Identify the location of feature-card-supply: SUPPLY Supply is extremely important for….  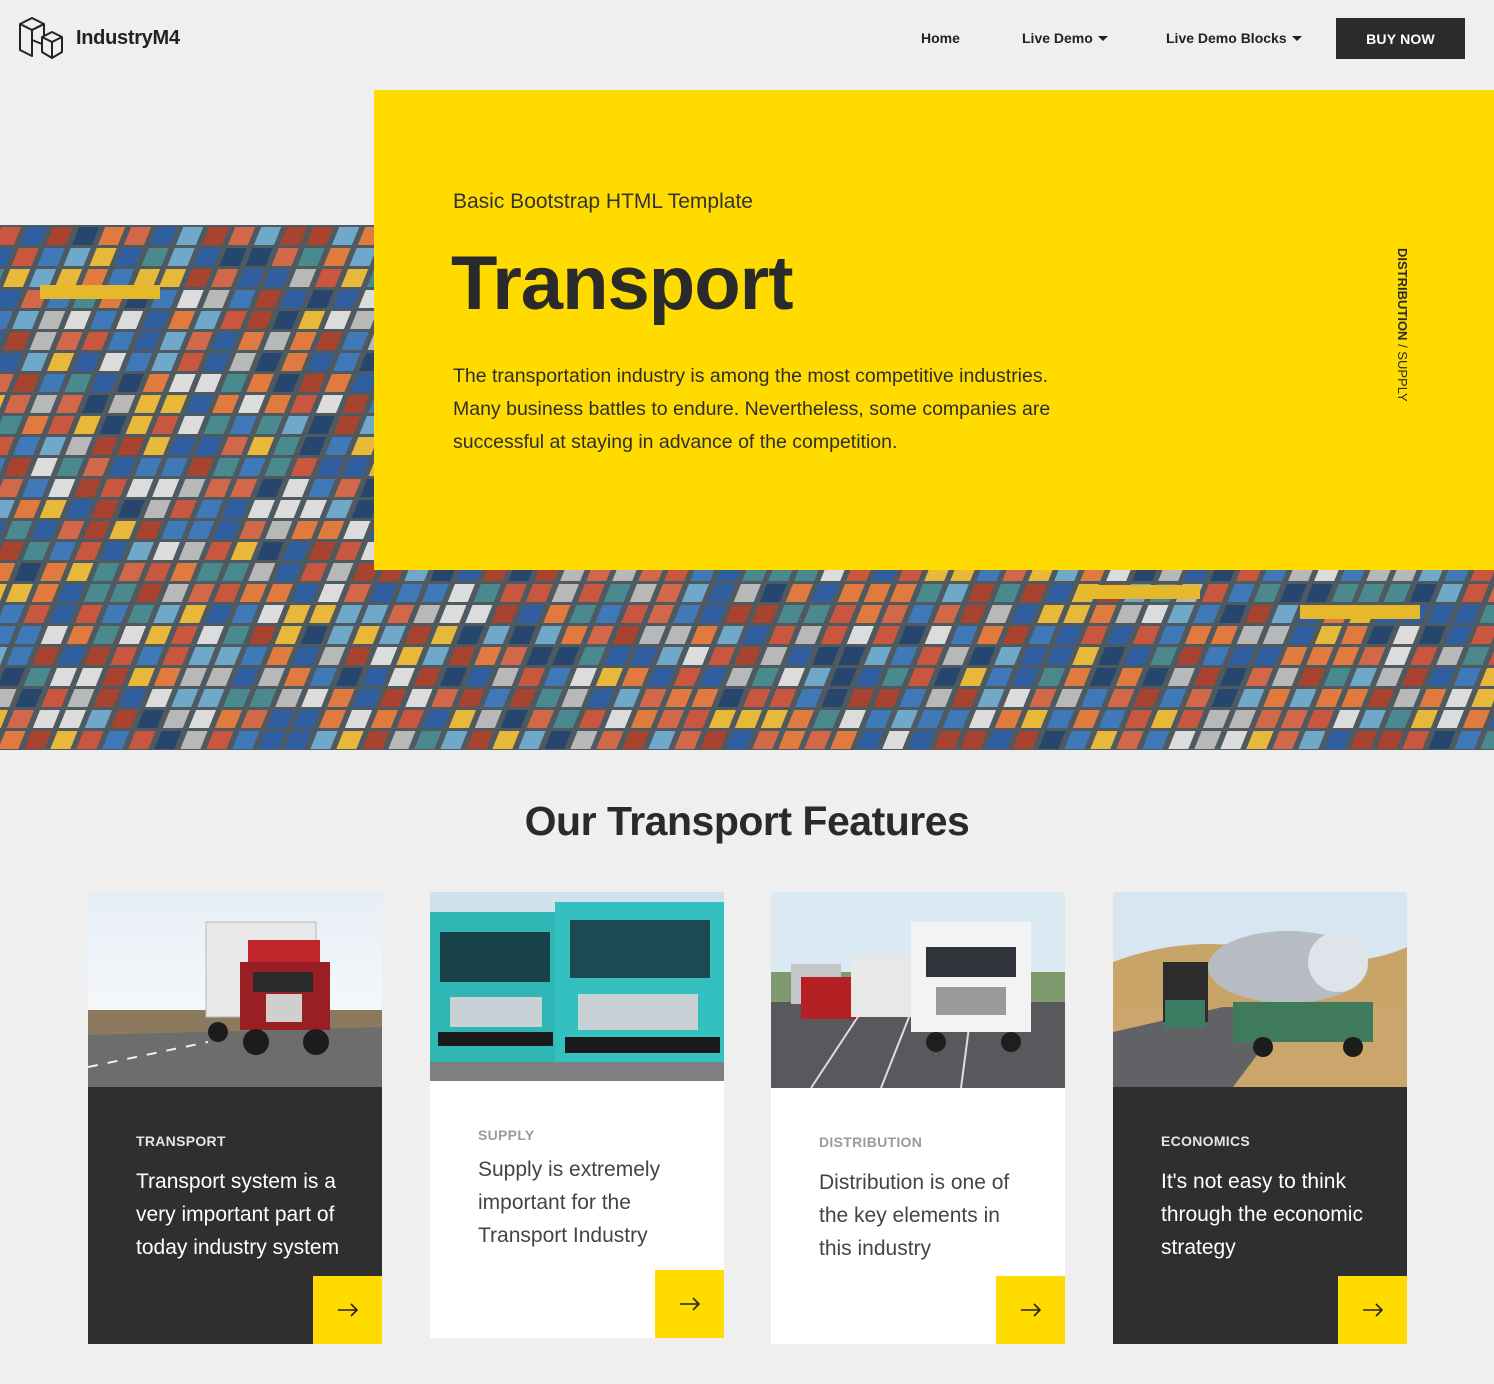
(577, 1115).